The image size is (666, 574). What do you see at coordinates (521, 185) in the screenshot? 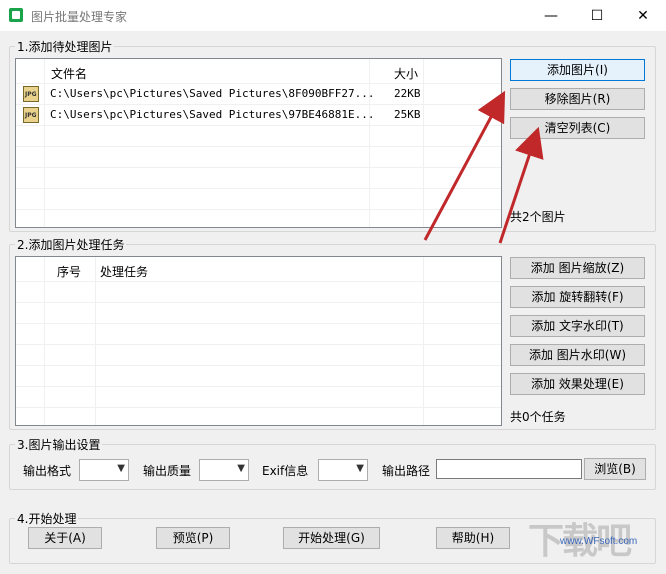
I see `arrow-to-clear-button` at bounding box center [521, 185].